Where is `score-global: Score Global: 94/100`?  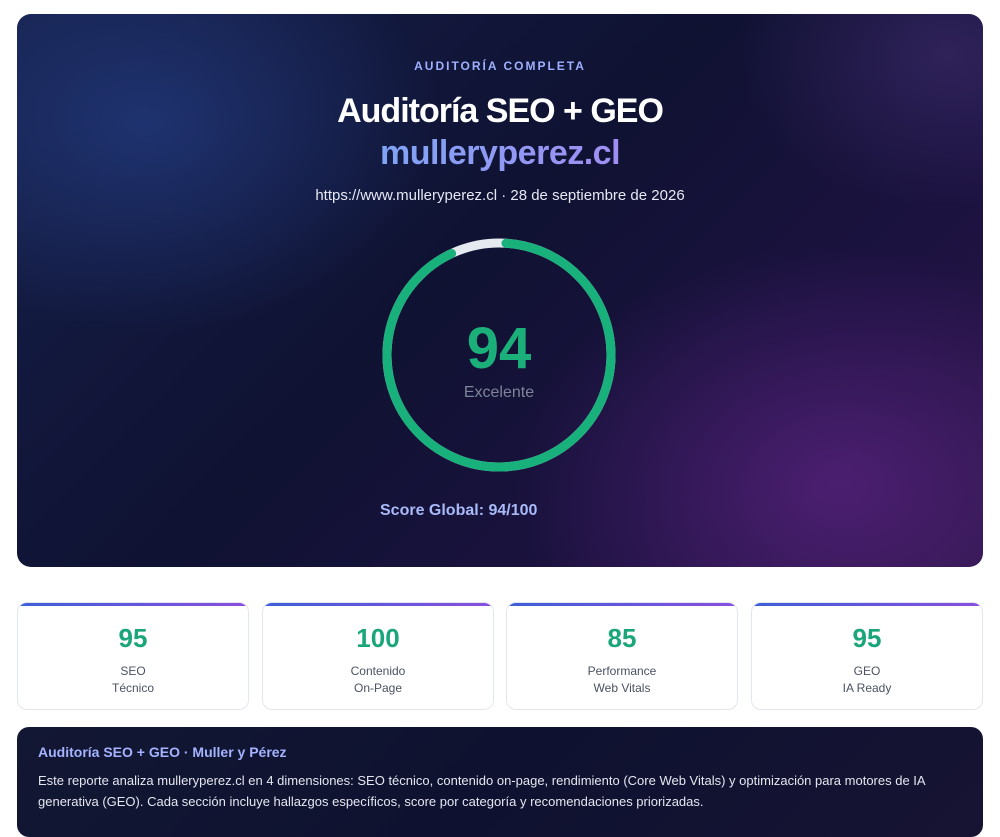
score-global: Score Global: 94/100 is located at coordinates (459, 510).